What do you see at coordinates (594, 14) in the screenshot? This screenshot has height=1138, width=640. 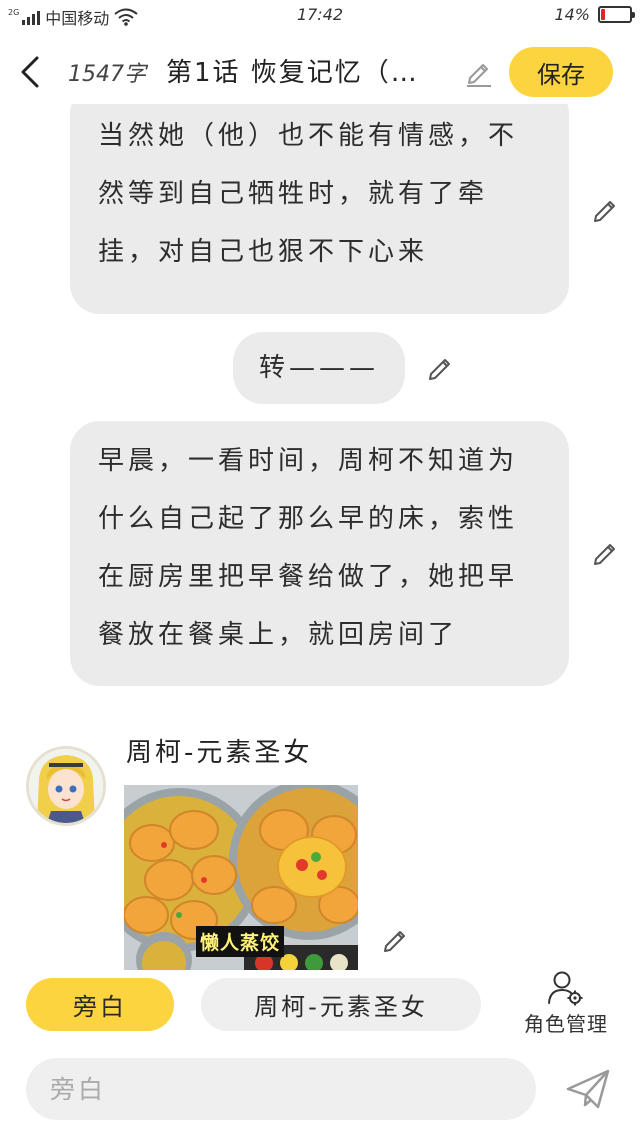 I see `status-right: 14%` at bounding box center [594, 14].